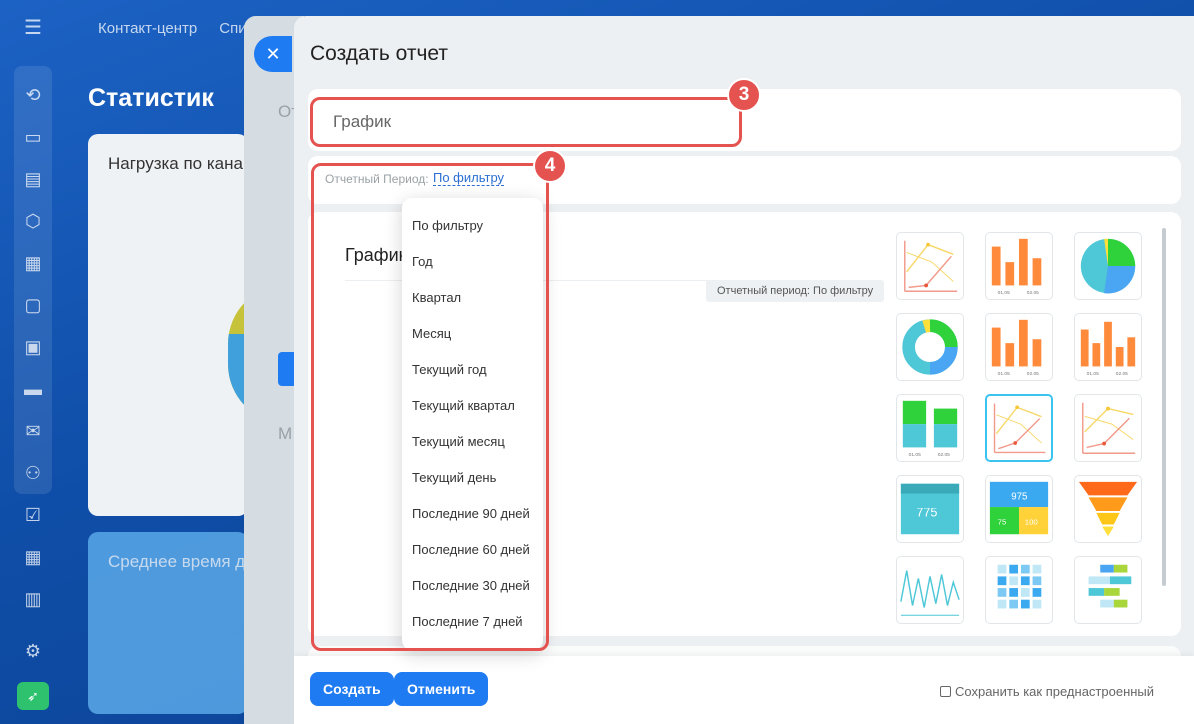 This screenshot has height=724, width=1194. I want to click on card-icon: ▬, so click(33, 389).